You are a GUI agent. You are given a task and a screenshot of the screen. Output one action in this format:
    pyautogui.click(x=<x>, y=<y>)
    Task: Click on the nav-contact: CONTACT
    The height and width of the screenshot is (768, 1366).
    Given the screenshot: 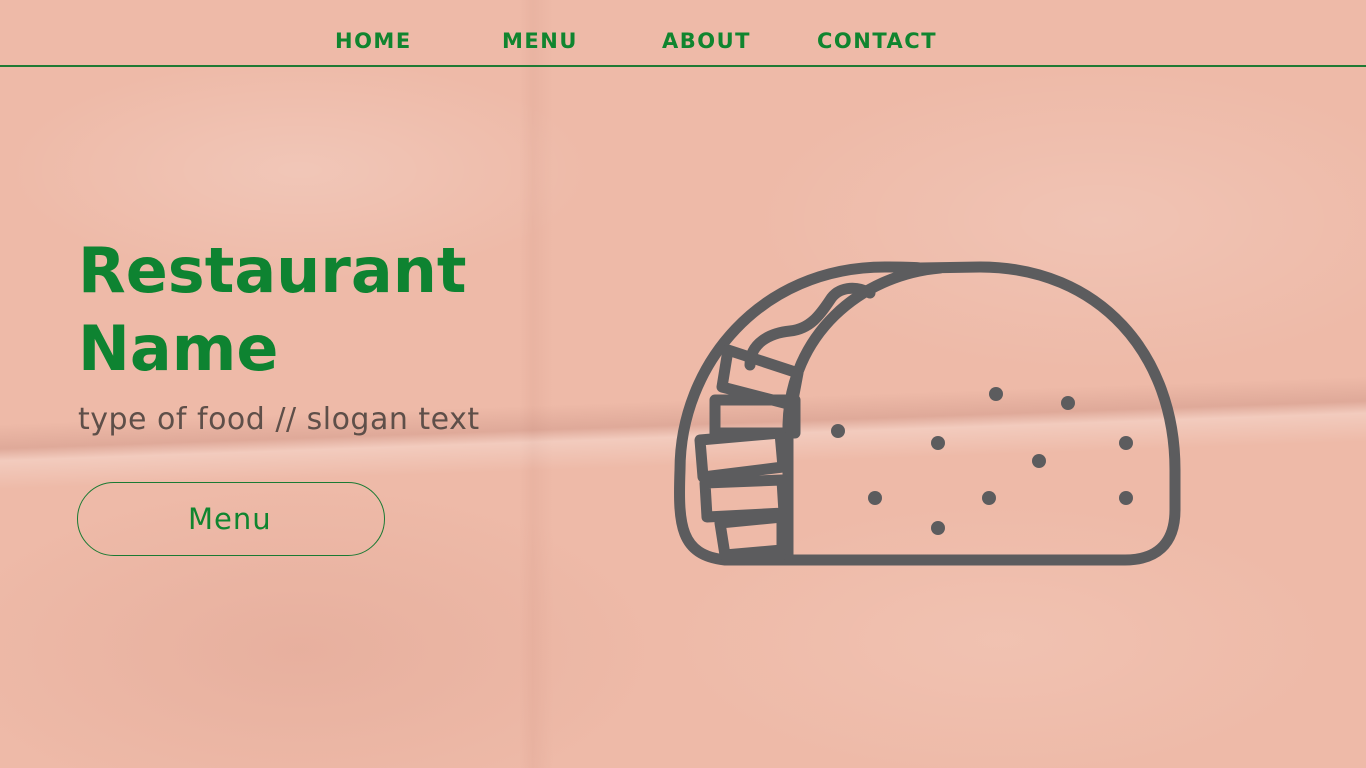 What is the action you would take?
    pyautogui.click(x=877, y=41)
    